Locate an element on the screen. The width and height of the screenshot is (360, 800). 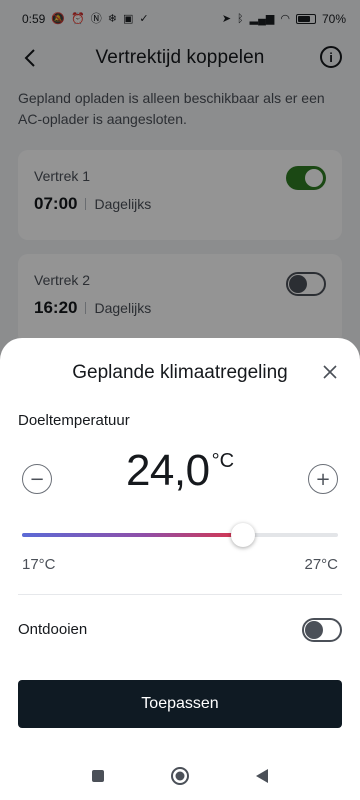
apply-button: Toepassen is located at coordinates (180, 704).